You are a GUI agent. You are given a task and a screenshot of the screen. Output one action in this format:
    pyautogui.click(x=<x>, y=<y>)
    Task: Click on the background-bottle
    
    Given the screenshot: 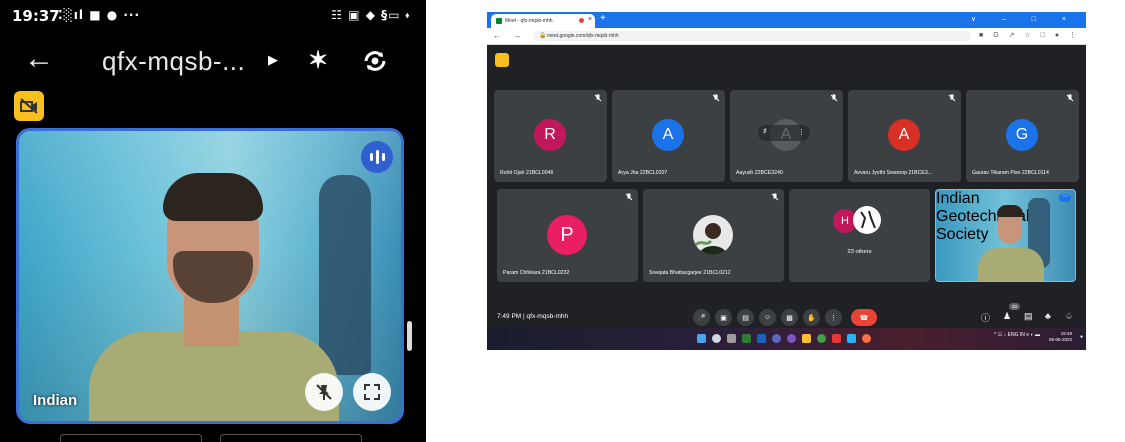 What is the action you would take?
    pyautogui.click(x=345, y=275)
    